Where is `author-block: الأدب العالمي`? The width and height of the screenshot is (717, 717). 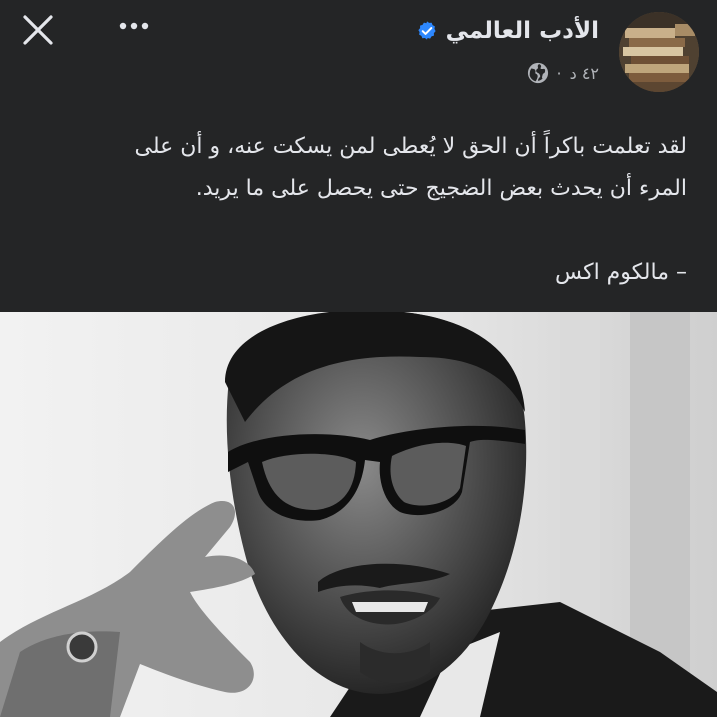 author-block: الأدب العالمي is located at coordinates (507, 31).